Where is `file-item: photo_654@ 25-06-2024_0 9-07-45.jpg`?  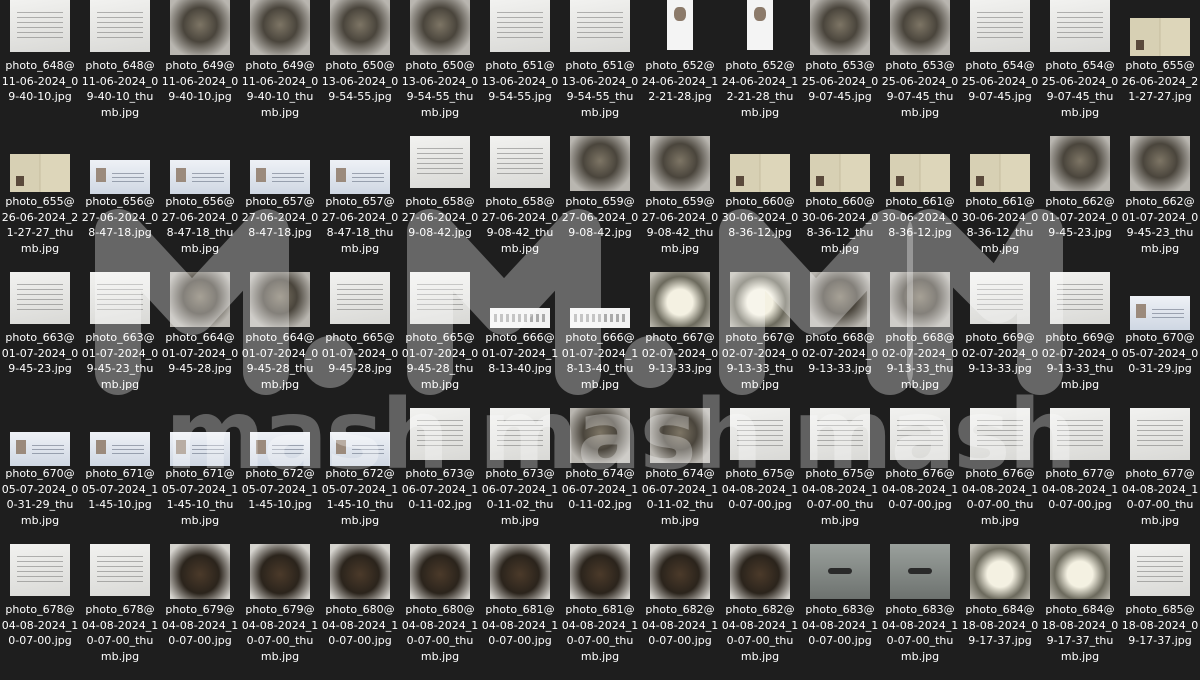 file-item: photo_654@ 25-06-2024_0 9-07-45.jpg is located at coordinates (1000, 68).